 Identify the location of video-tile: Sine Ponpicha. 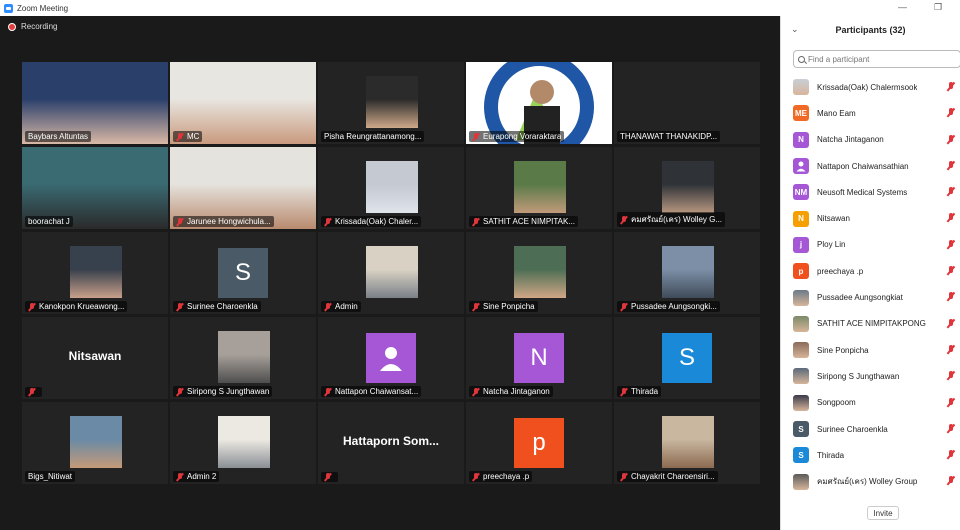
(539, 273).